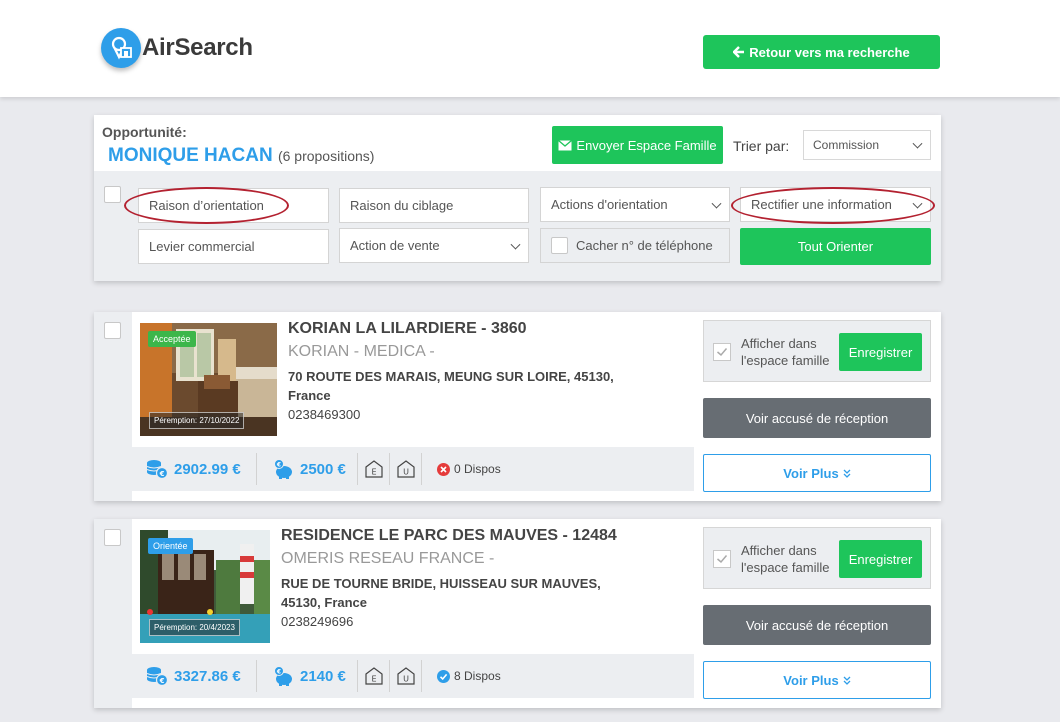 Image resolution: width=1060 pixels, height=722 pixels. Describe the element at coordinates (835, 246) in the screenshot. I see `orient-all-button: Tout Orienter` at that location.